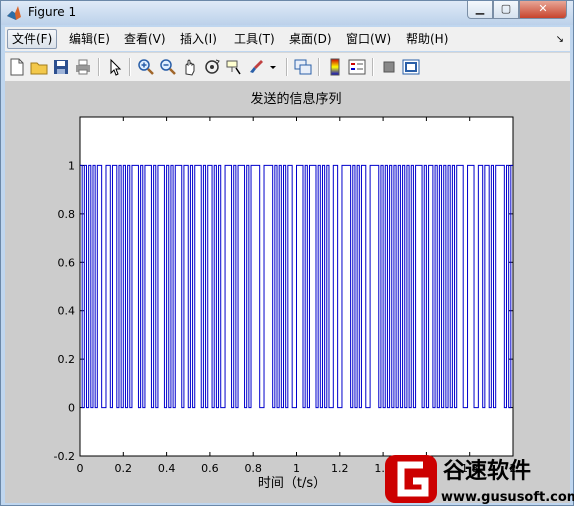  What do you see at coordinates (480, 10) in the screenshot?
I see `minimize-button: ▁` at bounding box center [480, 10].